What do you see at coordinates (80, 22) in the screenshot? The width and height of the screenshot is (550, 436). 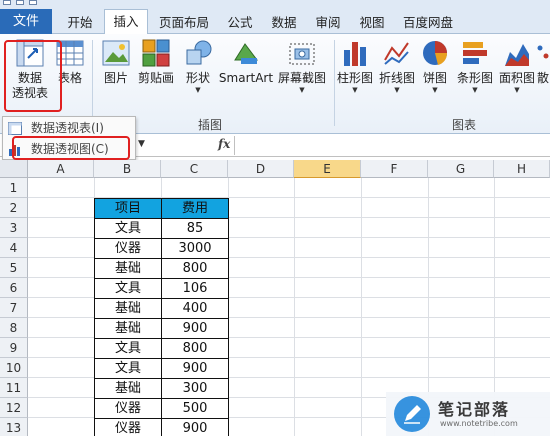 I see `tab-home: 开始` at bounding box center [80, 22].